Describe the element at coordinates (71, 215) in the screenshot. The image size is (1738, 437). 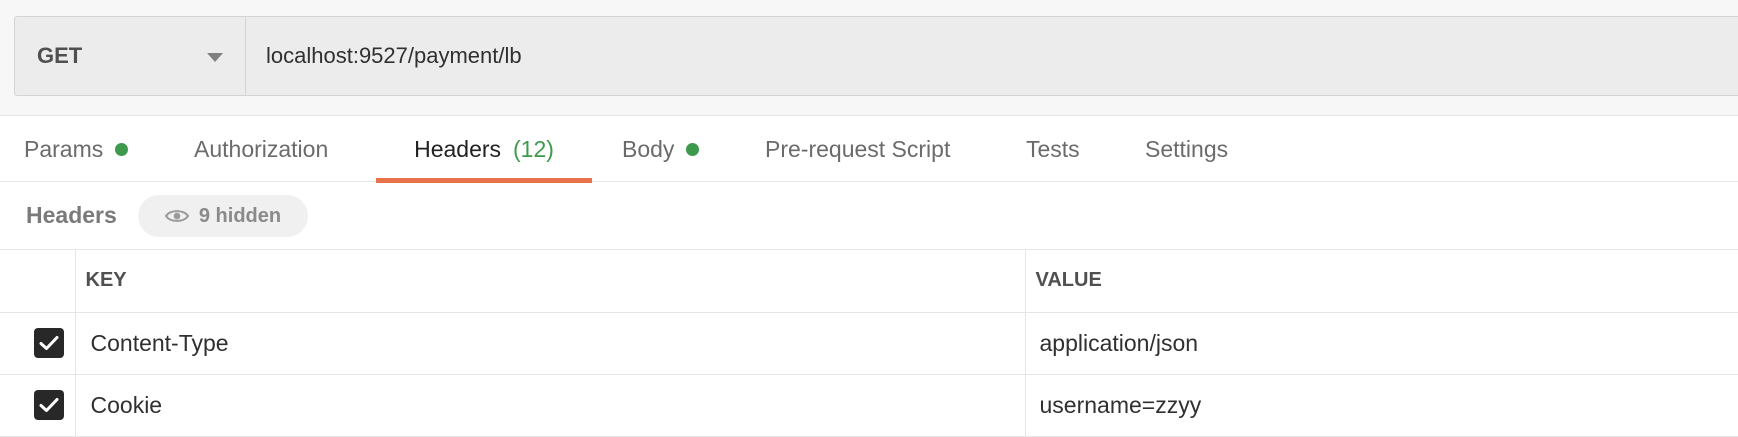
I see `headers-section-title: Headers` at that location.